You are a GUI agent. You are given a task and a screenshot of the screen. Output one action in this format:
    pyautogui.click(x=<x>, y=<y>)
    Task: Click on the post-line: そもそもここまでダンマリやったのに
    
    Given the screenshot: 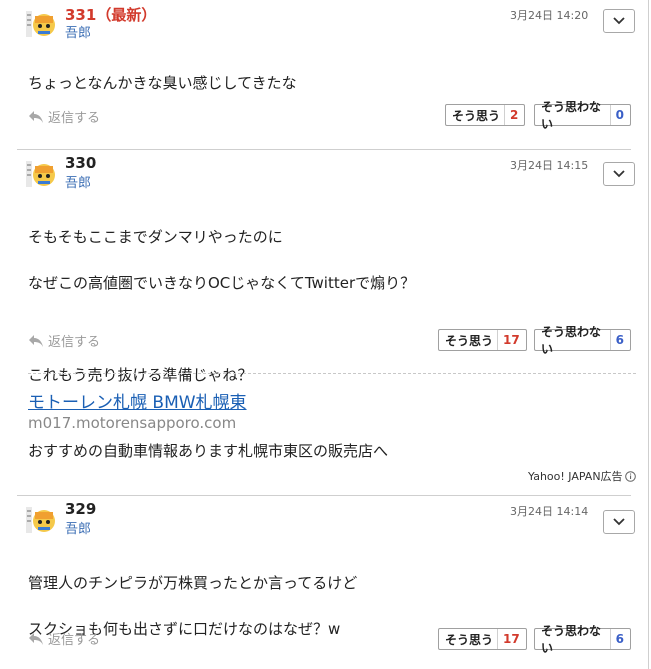 What is the action you would take?
    pyautogui.click(x=155, y=237)
    